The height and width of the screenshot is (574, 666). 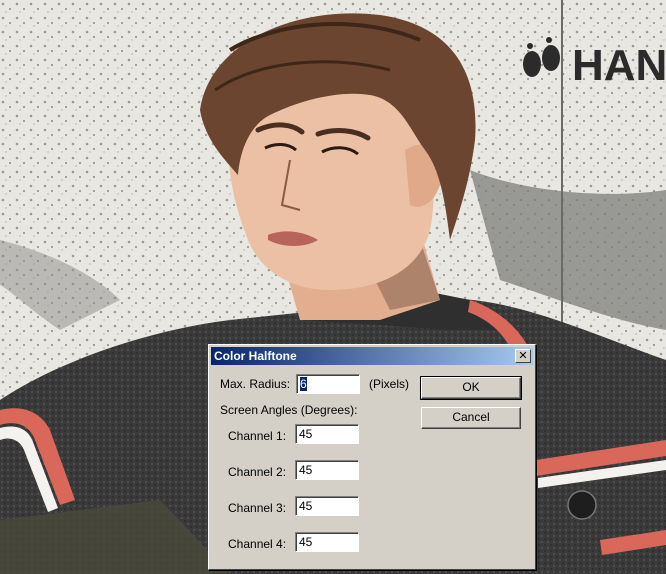 I want to click on channel-4-input: 45, so click(x=327, y=542).